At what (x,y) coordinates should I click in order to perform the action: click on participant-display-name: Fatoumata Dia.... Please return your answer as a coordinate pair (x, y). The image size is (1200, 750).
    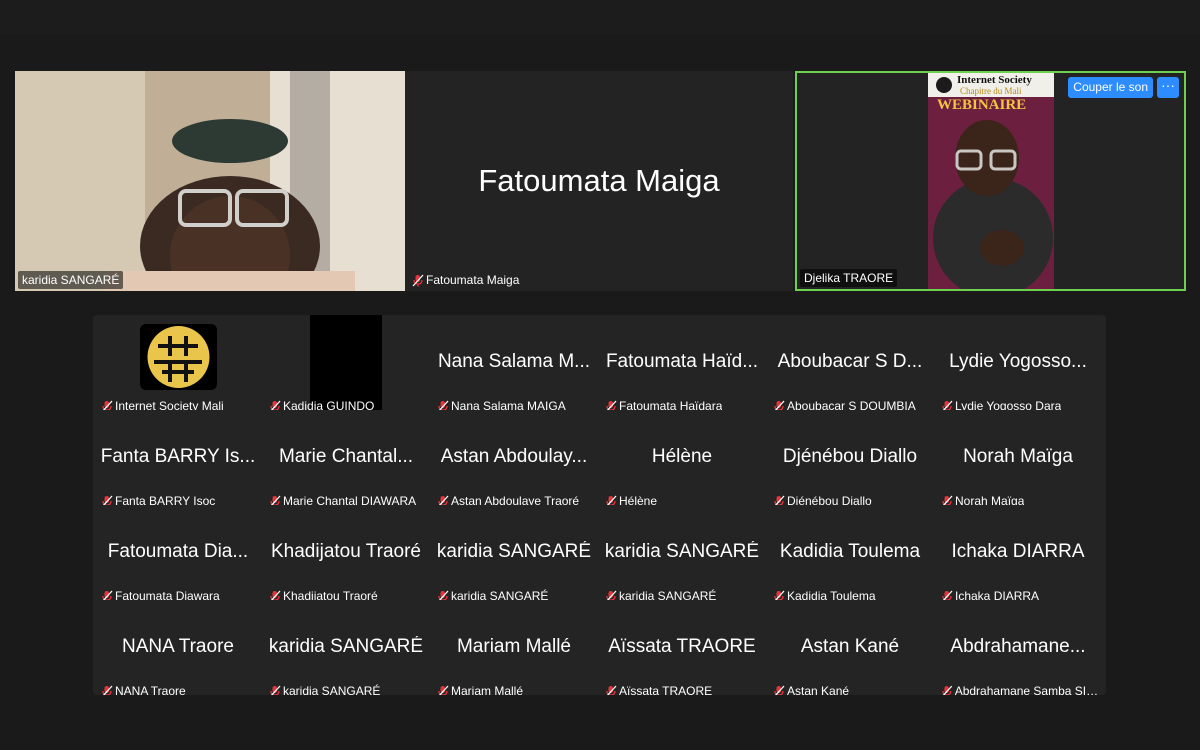
    Looking at the image, I should click on (178, 551).